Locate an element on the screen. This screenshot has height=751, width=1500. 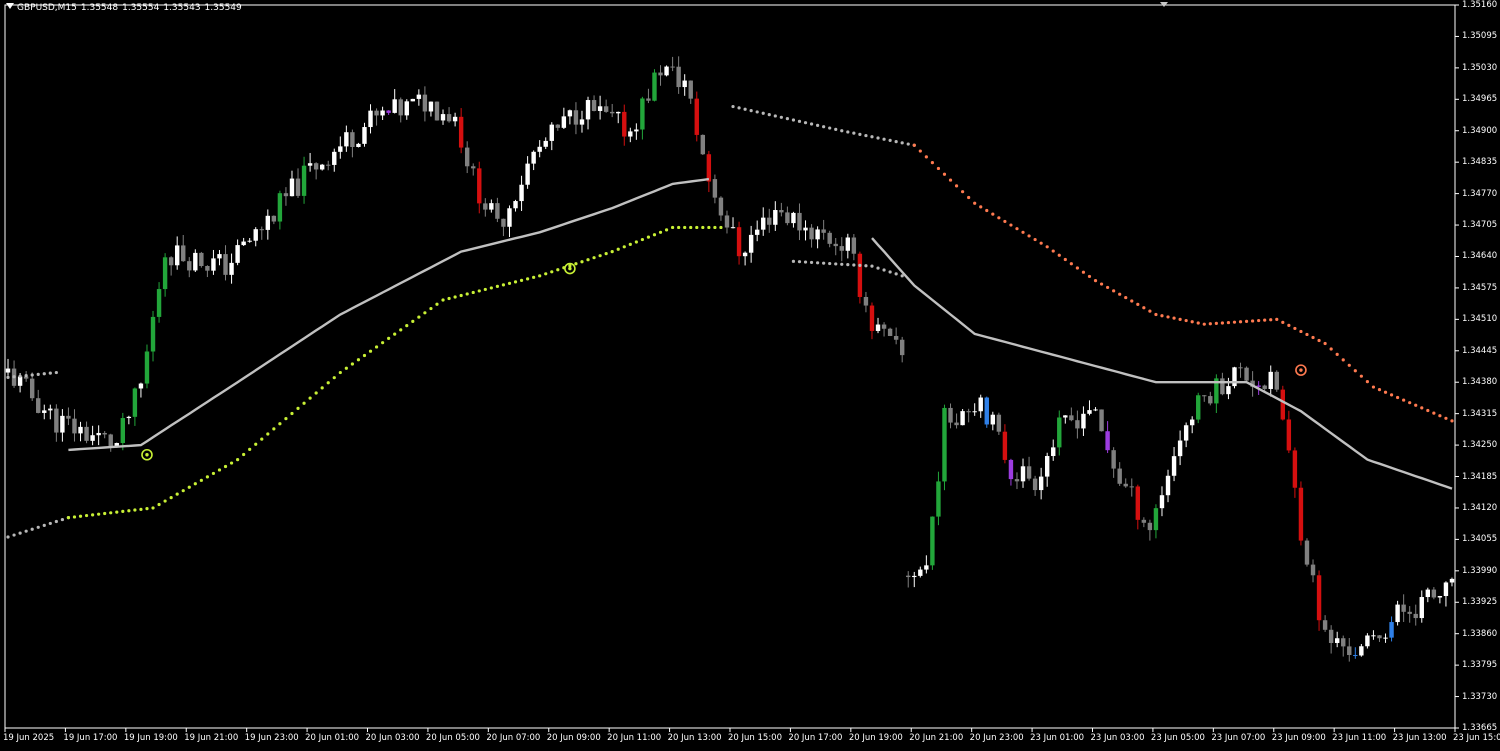
time-tick-label: 23 Jun 03:00 is located at coordinates (1117, 738).